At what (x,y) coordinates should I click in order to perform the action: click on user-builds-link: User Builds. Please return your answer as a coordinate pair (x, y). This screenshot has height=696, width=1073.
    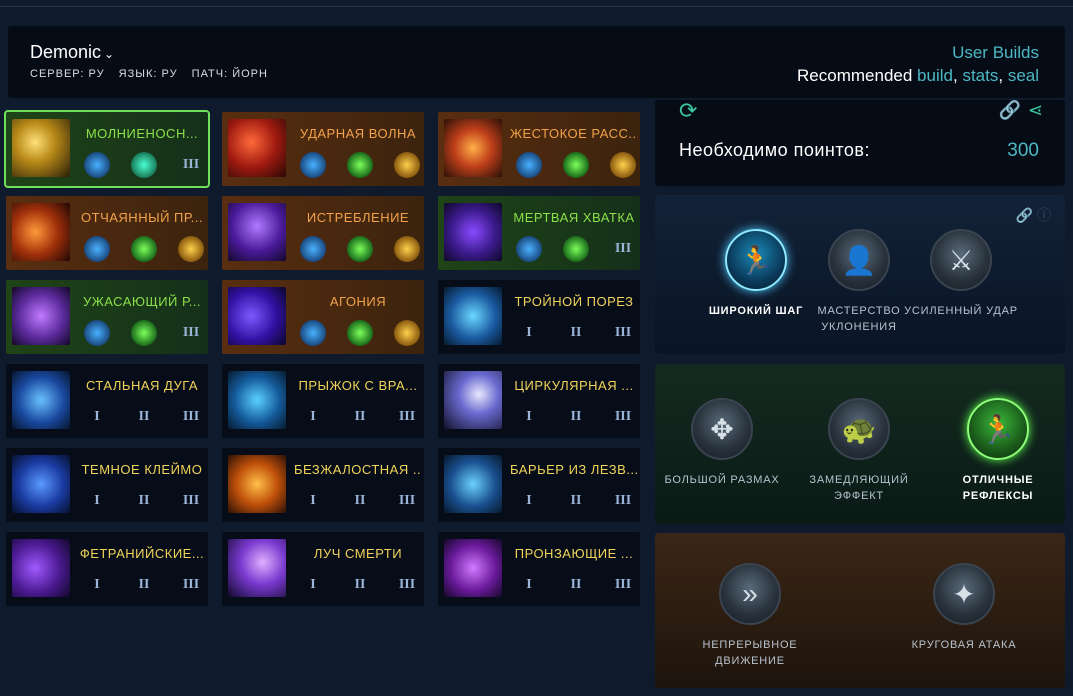
    Looking at the image, I should click on (995, 53).